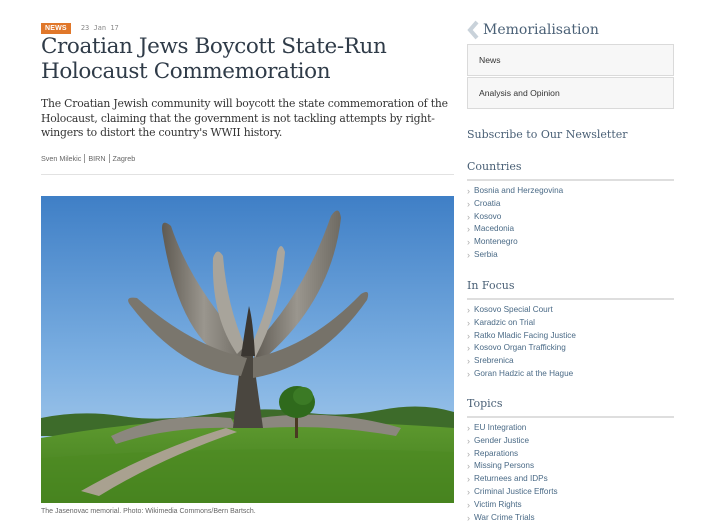 This screenshot has width=704, height=521. I want to click on list-item: Kosovo Special Court, so click(521, 310).